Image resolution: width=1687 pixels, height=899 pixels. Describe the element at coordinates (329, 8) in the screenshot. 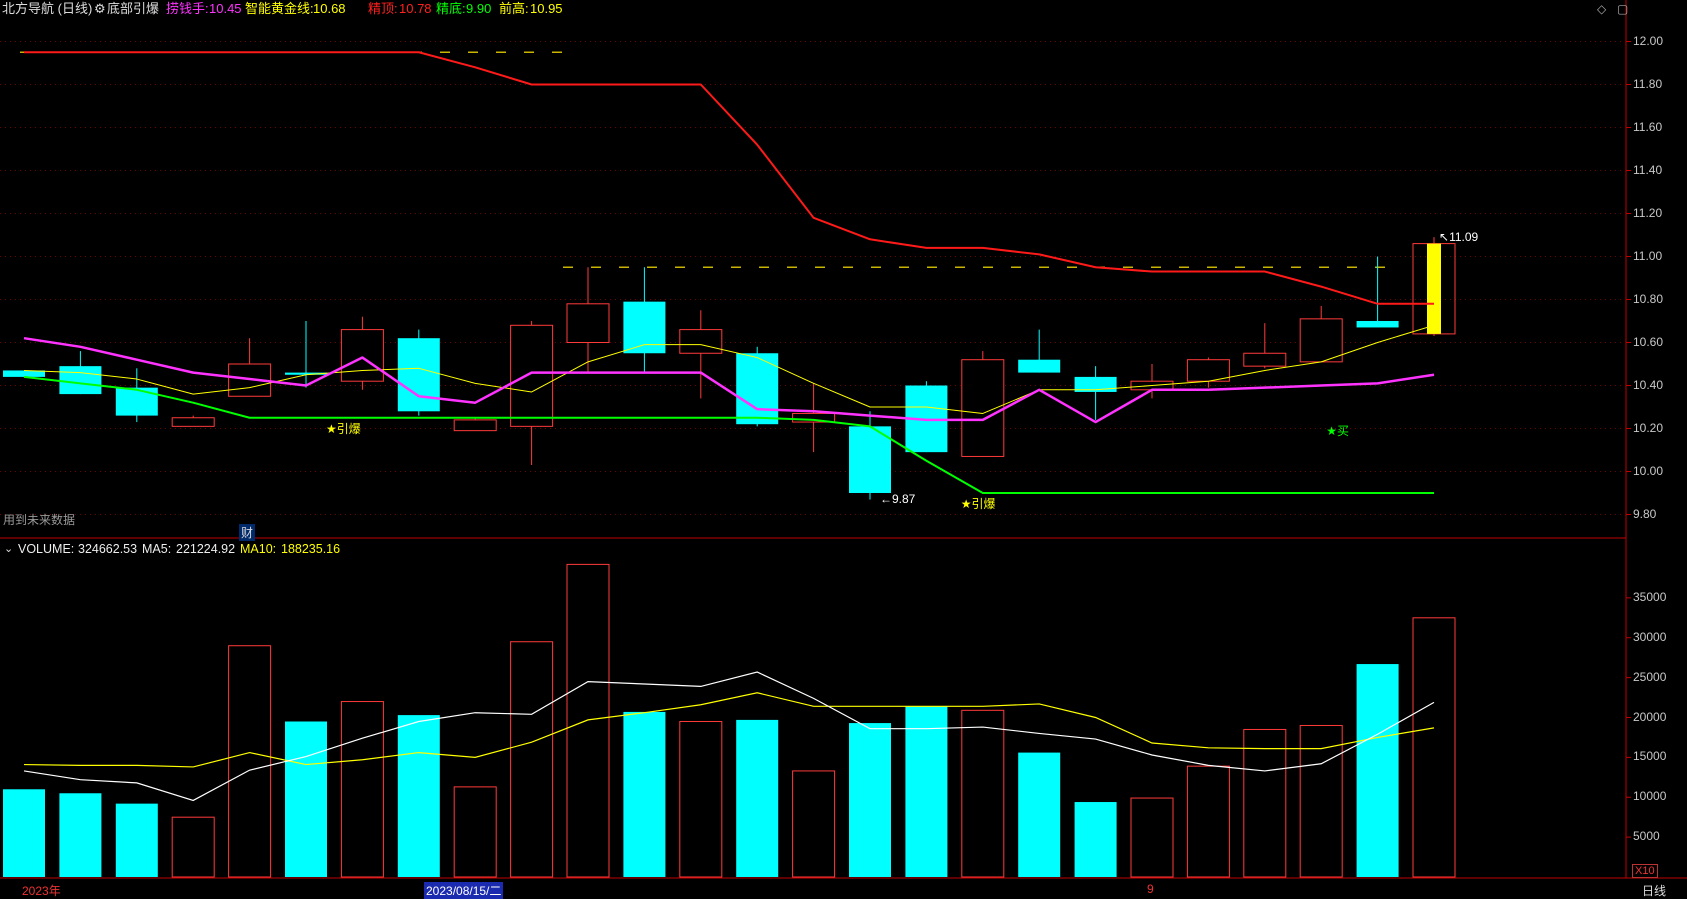

I see `golden-line-value: 10.68` at that location.